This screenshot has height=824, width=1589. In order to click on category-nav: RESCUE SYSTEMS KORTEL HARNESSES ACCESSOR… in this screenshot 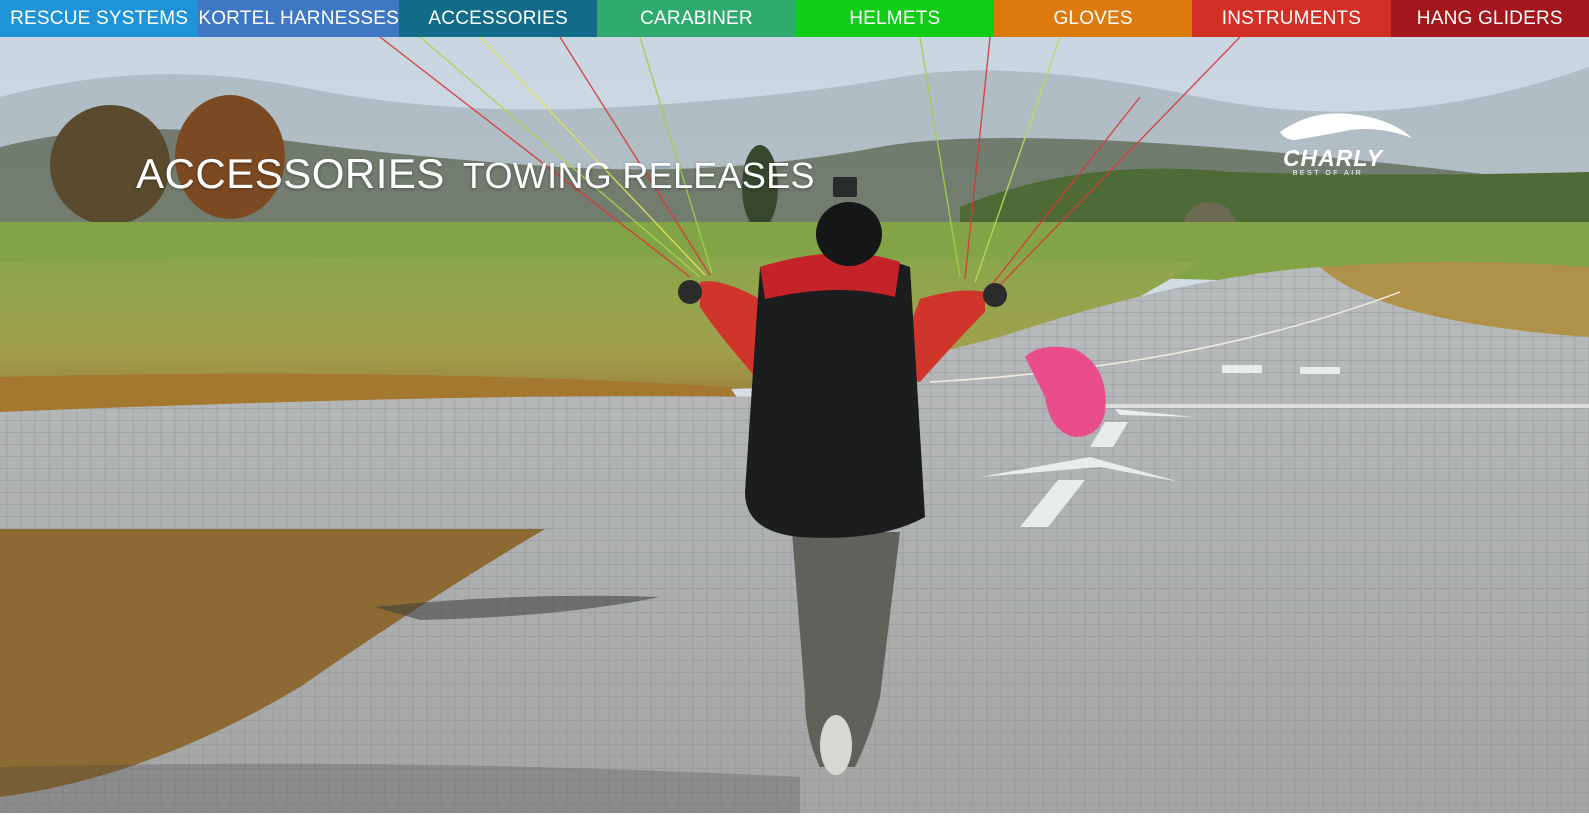, I will do `click(794, 18)`.